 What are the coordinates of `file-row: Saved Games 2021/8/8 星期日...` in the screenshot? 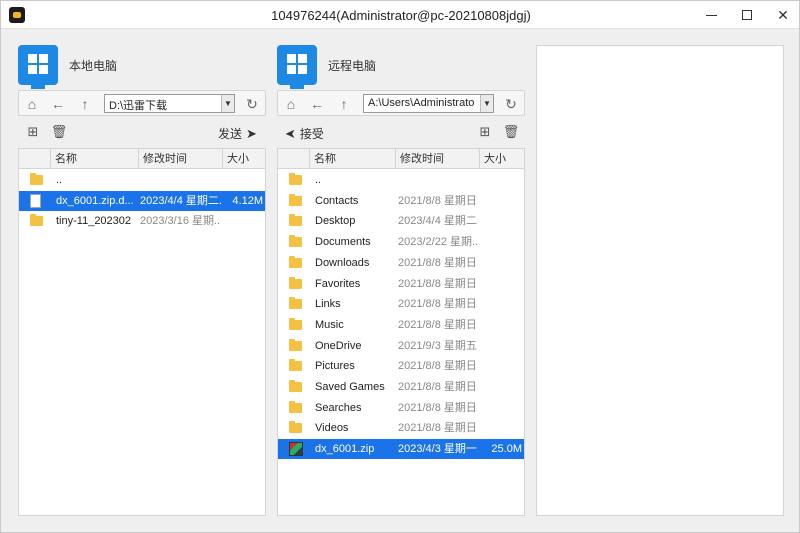 It's located at (401, 387).